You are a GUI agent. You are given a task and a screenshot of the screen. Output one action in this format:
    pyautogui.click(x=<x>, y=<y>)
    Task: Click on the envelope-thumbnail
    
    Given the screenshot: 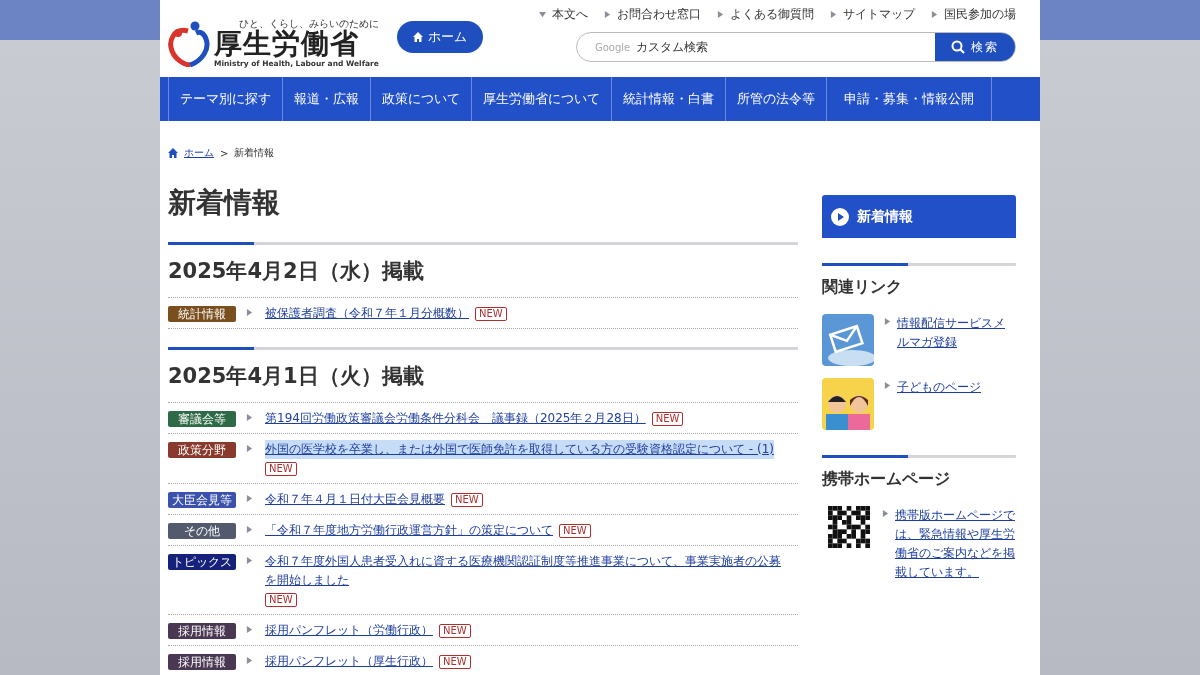 What is the action you would take?
    pyautogui.click(x=848, y=340)
    